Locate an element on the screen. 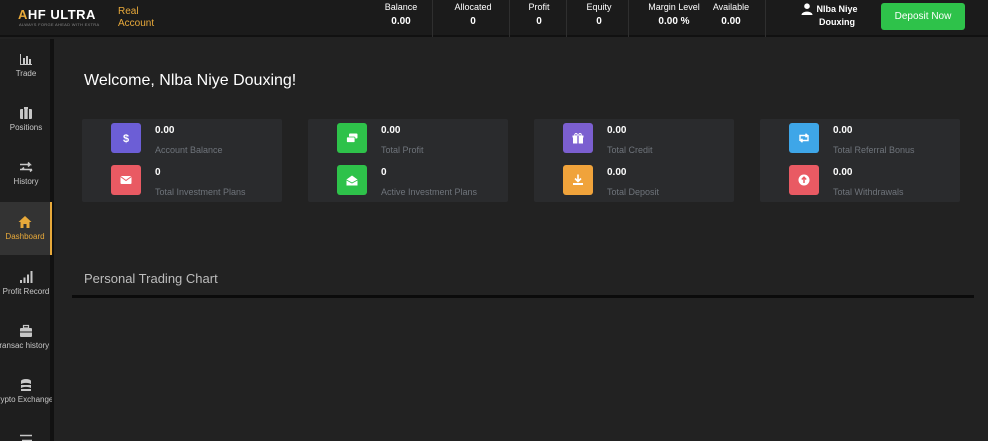 Image resolution: width=988 pixels, height=441 pixels. open-envelope-icon is located at coordinates (352, 180).